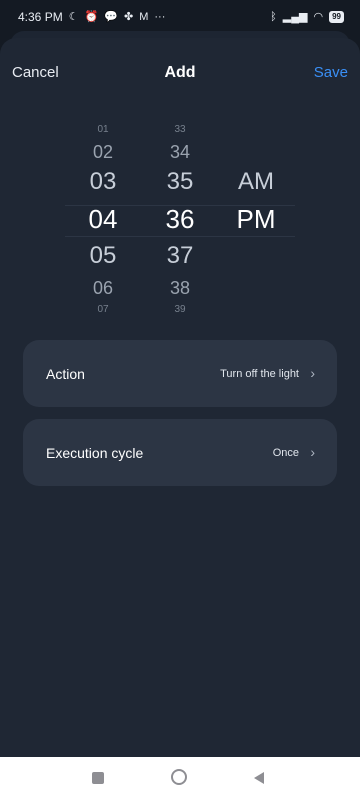 The height and width of the screenshot is (800, 360). Describe the element at coordinates (180, 182) in the screenshot. I see `minute-option: 35` at that location.